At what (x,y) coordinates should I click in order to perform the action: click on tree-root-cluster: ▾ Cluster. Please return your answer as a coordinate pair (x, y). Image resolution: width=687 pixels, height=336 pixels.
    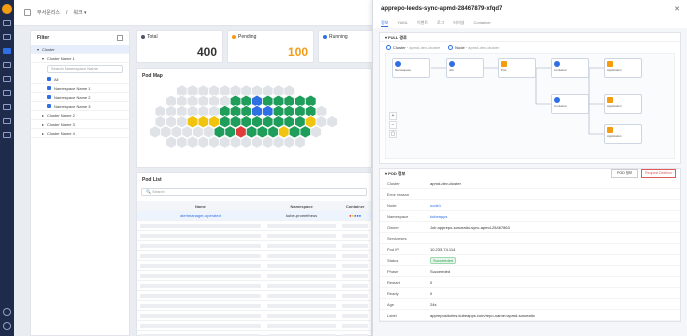
    Looking at the image, I should click on (80, 49).